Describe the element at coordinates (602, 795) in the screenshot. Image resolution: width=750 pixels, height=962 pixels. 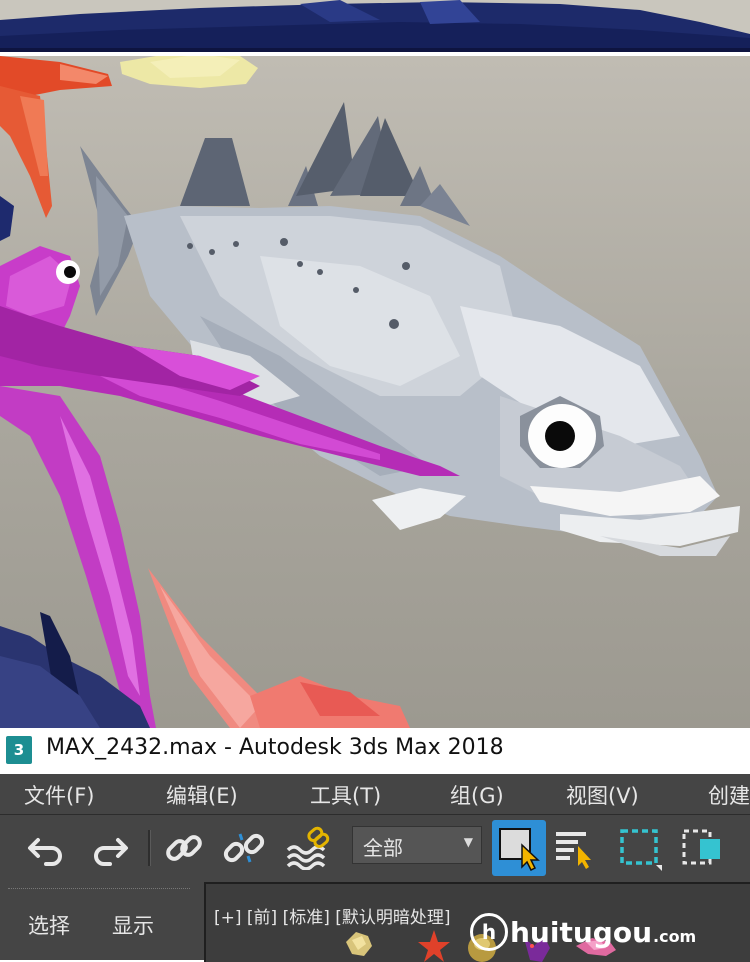
I see `menu-views: 视图(V)` at that location.